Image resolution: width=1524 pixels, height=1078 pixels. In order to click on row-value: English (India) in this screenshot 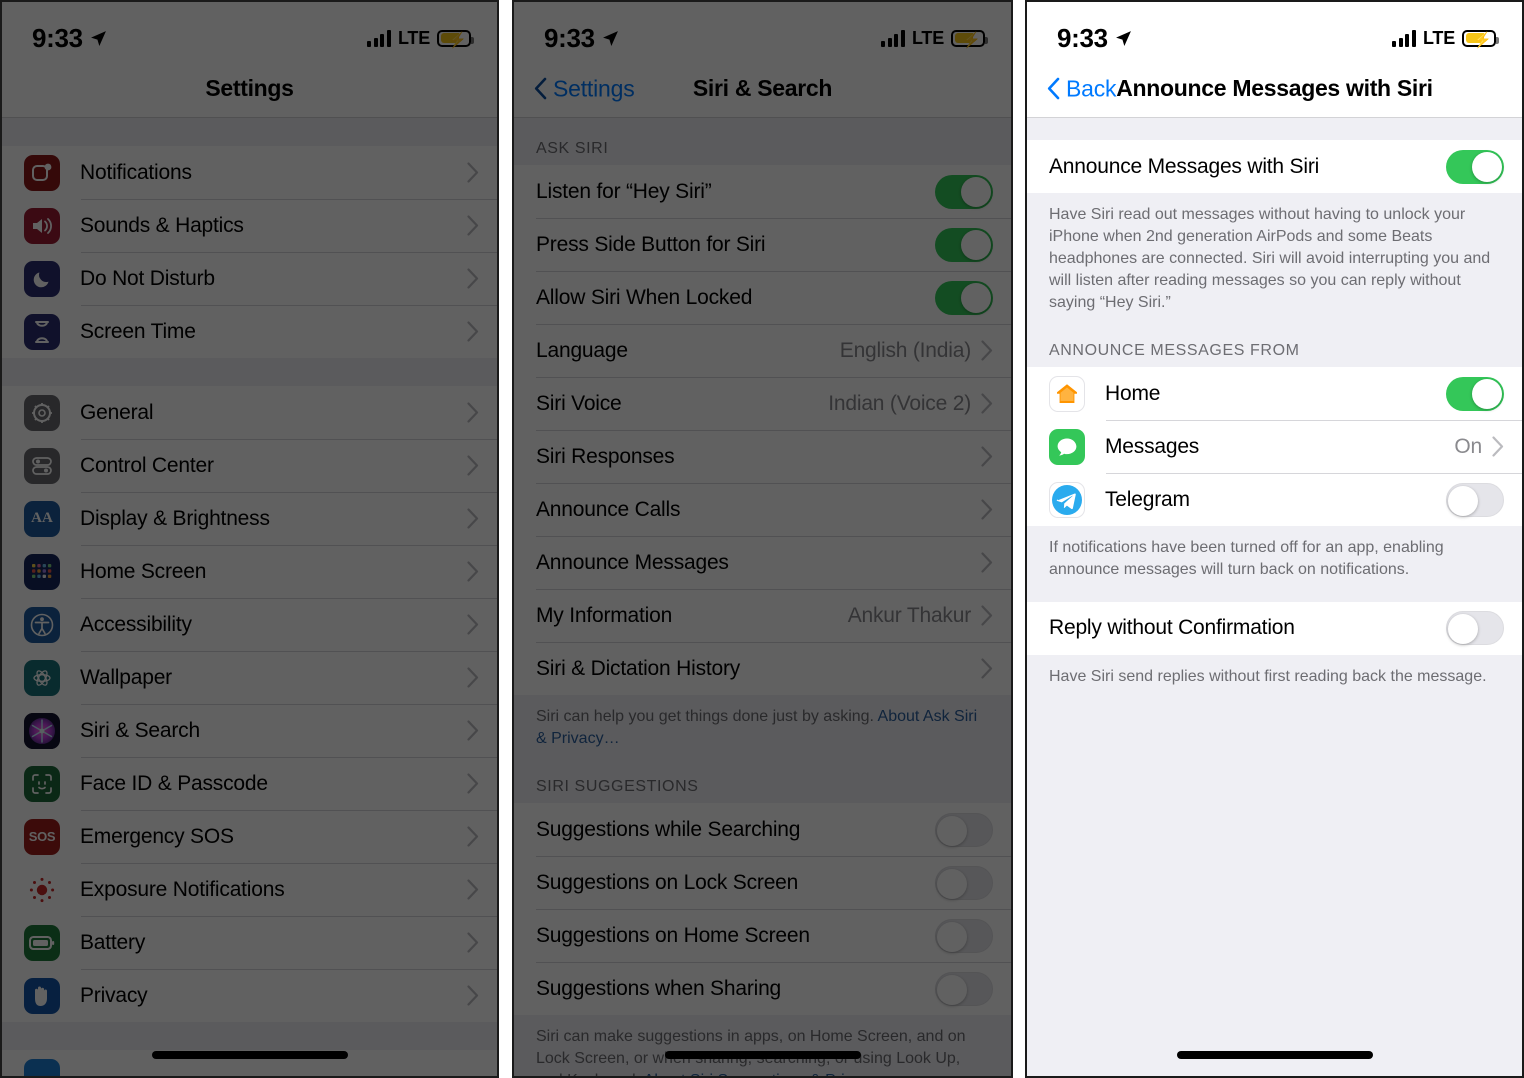, I will do `click(905, 350)`.